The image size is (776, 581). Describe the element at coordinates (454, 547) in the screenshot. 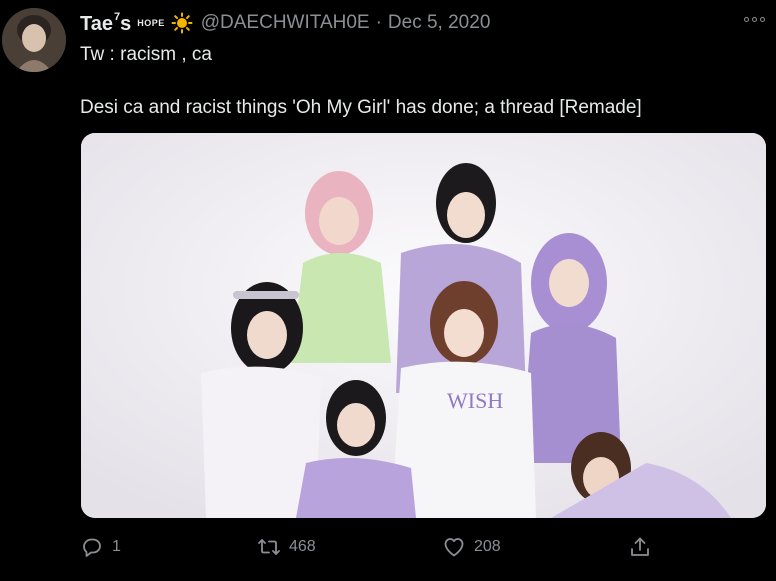

I see `like-icon` at that location.